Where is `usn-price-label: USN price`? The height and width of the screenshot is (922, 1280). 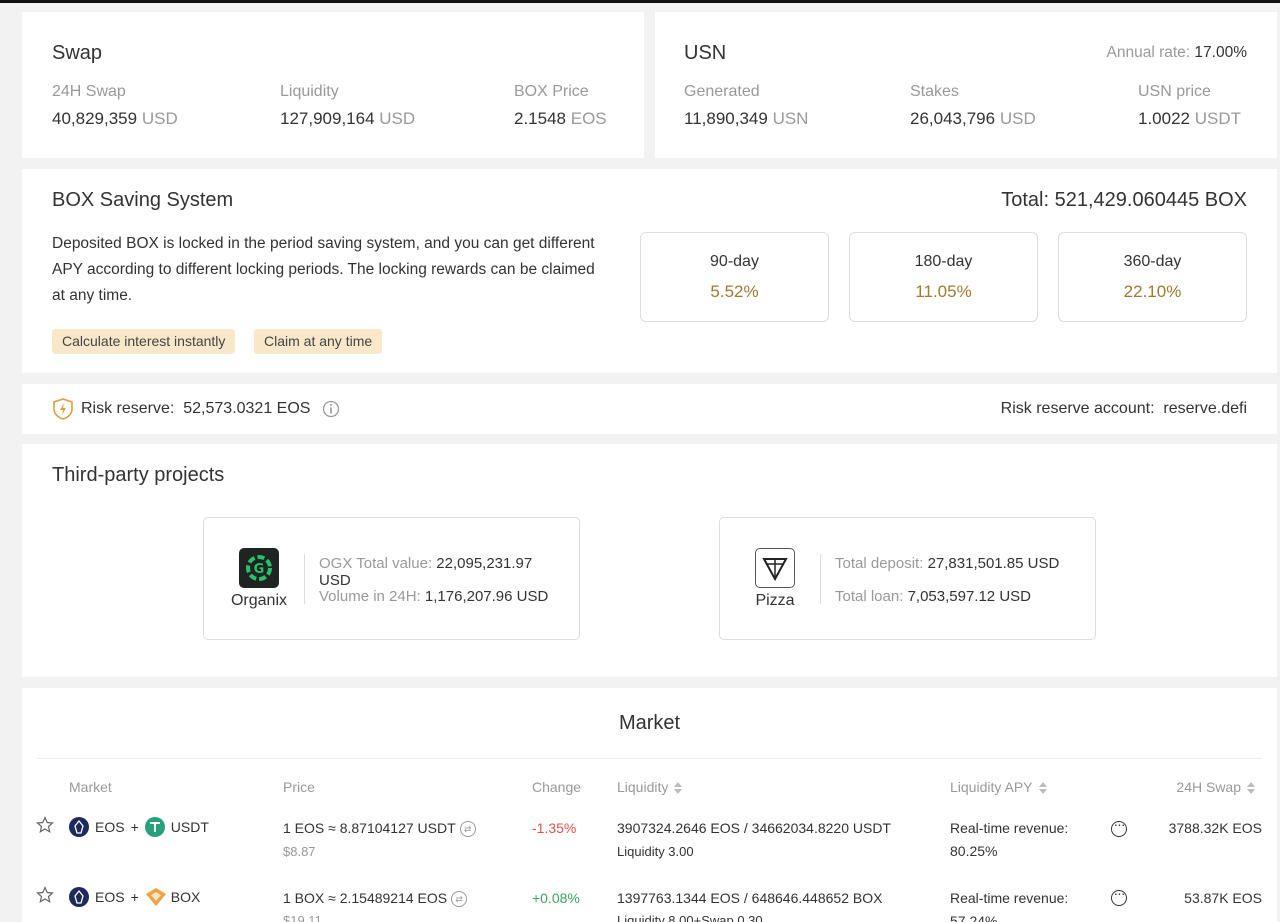
usn-price-label: USN price is located at coordinates (1174, 91).